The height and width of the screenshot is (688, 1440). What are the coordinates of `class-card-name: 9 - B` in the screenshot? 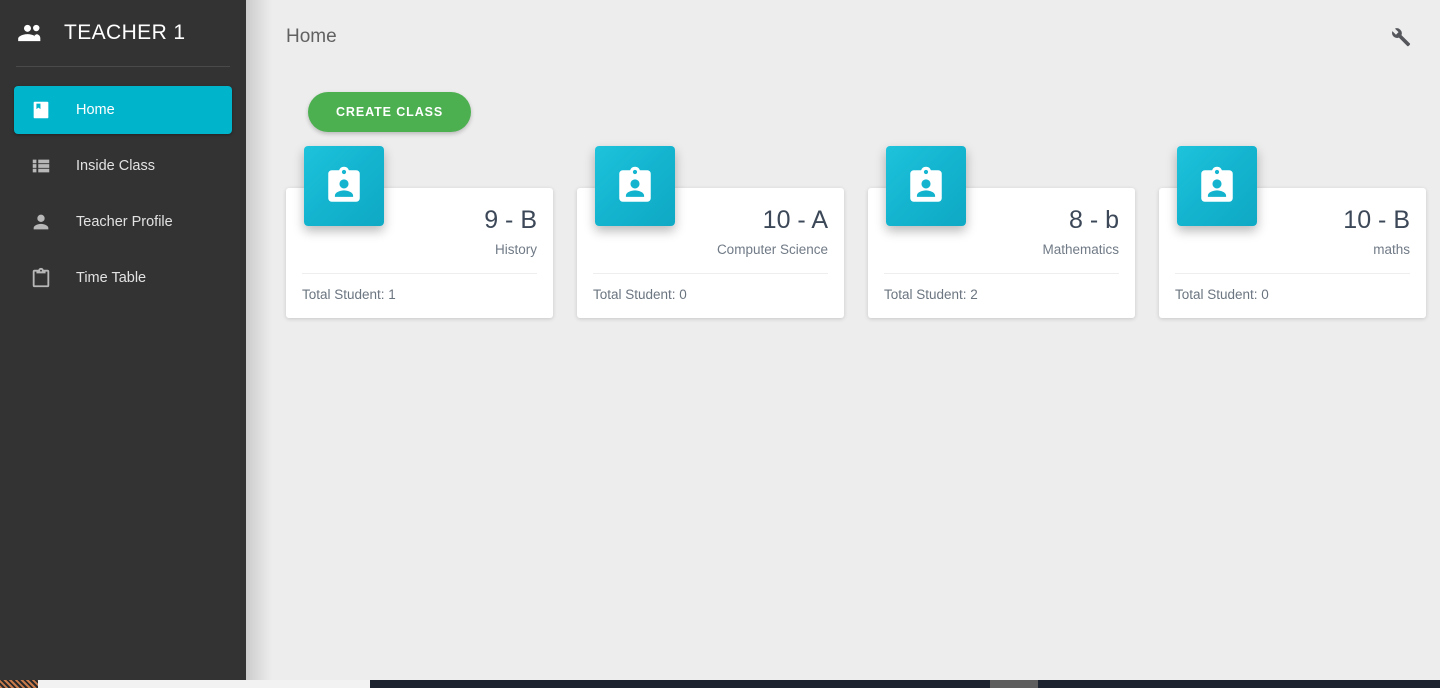 It's located at (510, 220).